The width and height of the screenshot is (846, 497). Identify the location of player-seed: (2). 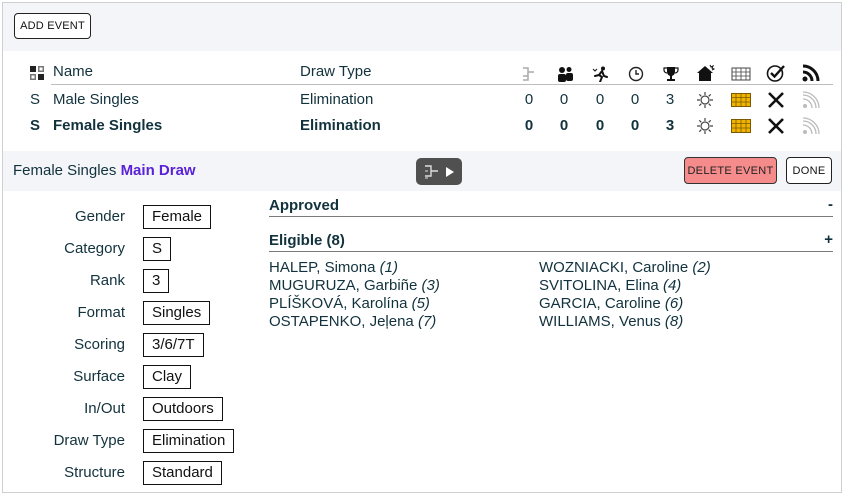
(701, 267).